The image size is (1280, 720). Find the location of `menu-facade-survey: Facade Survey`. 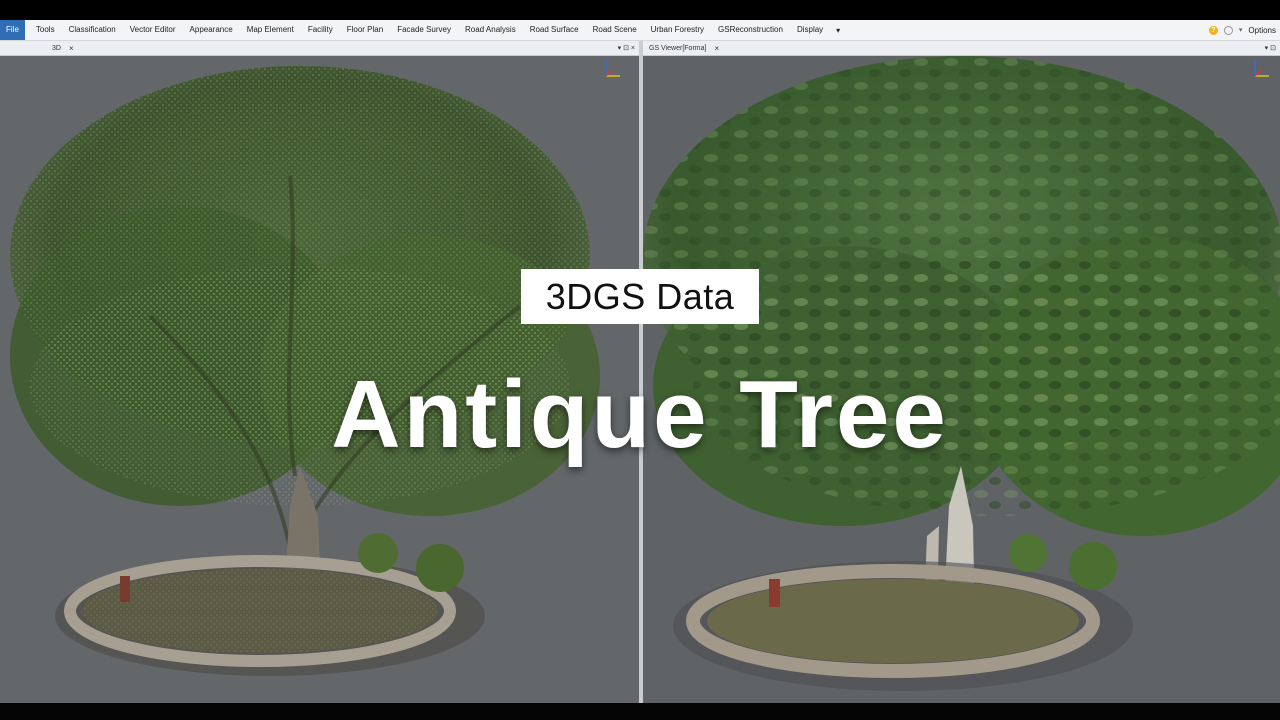

menu-facade-survey: Facade Survey is located at coordinates (424, 30).